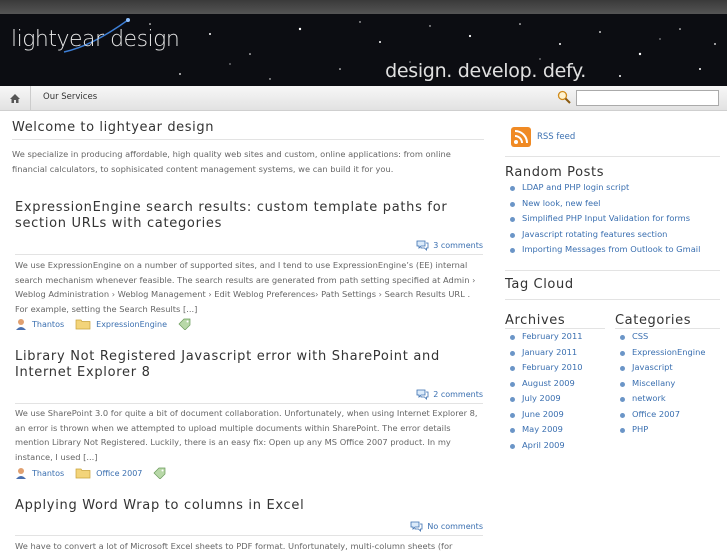 This screenshot has width=727, height=554. I want to click on rss-feed-link: RSS feed, so click(543, 137).